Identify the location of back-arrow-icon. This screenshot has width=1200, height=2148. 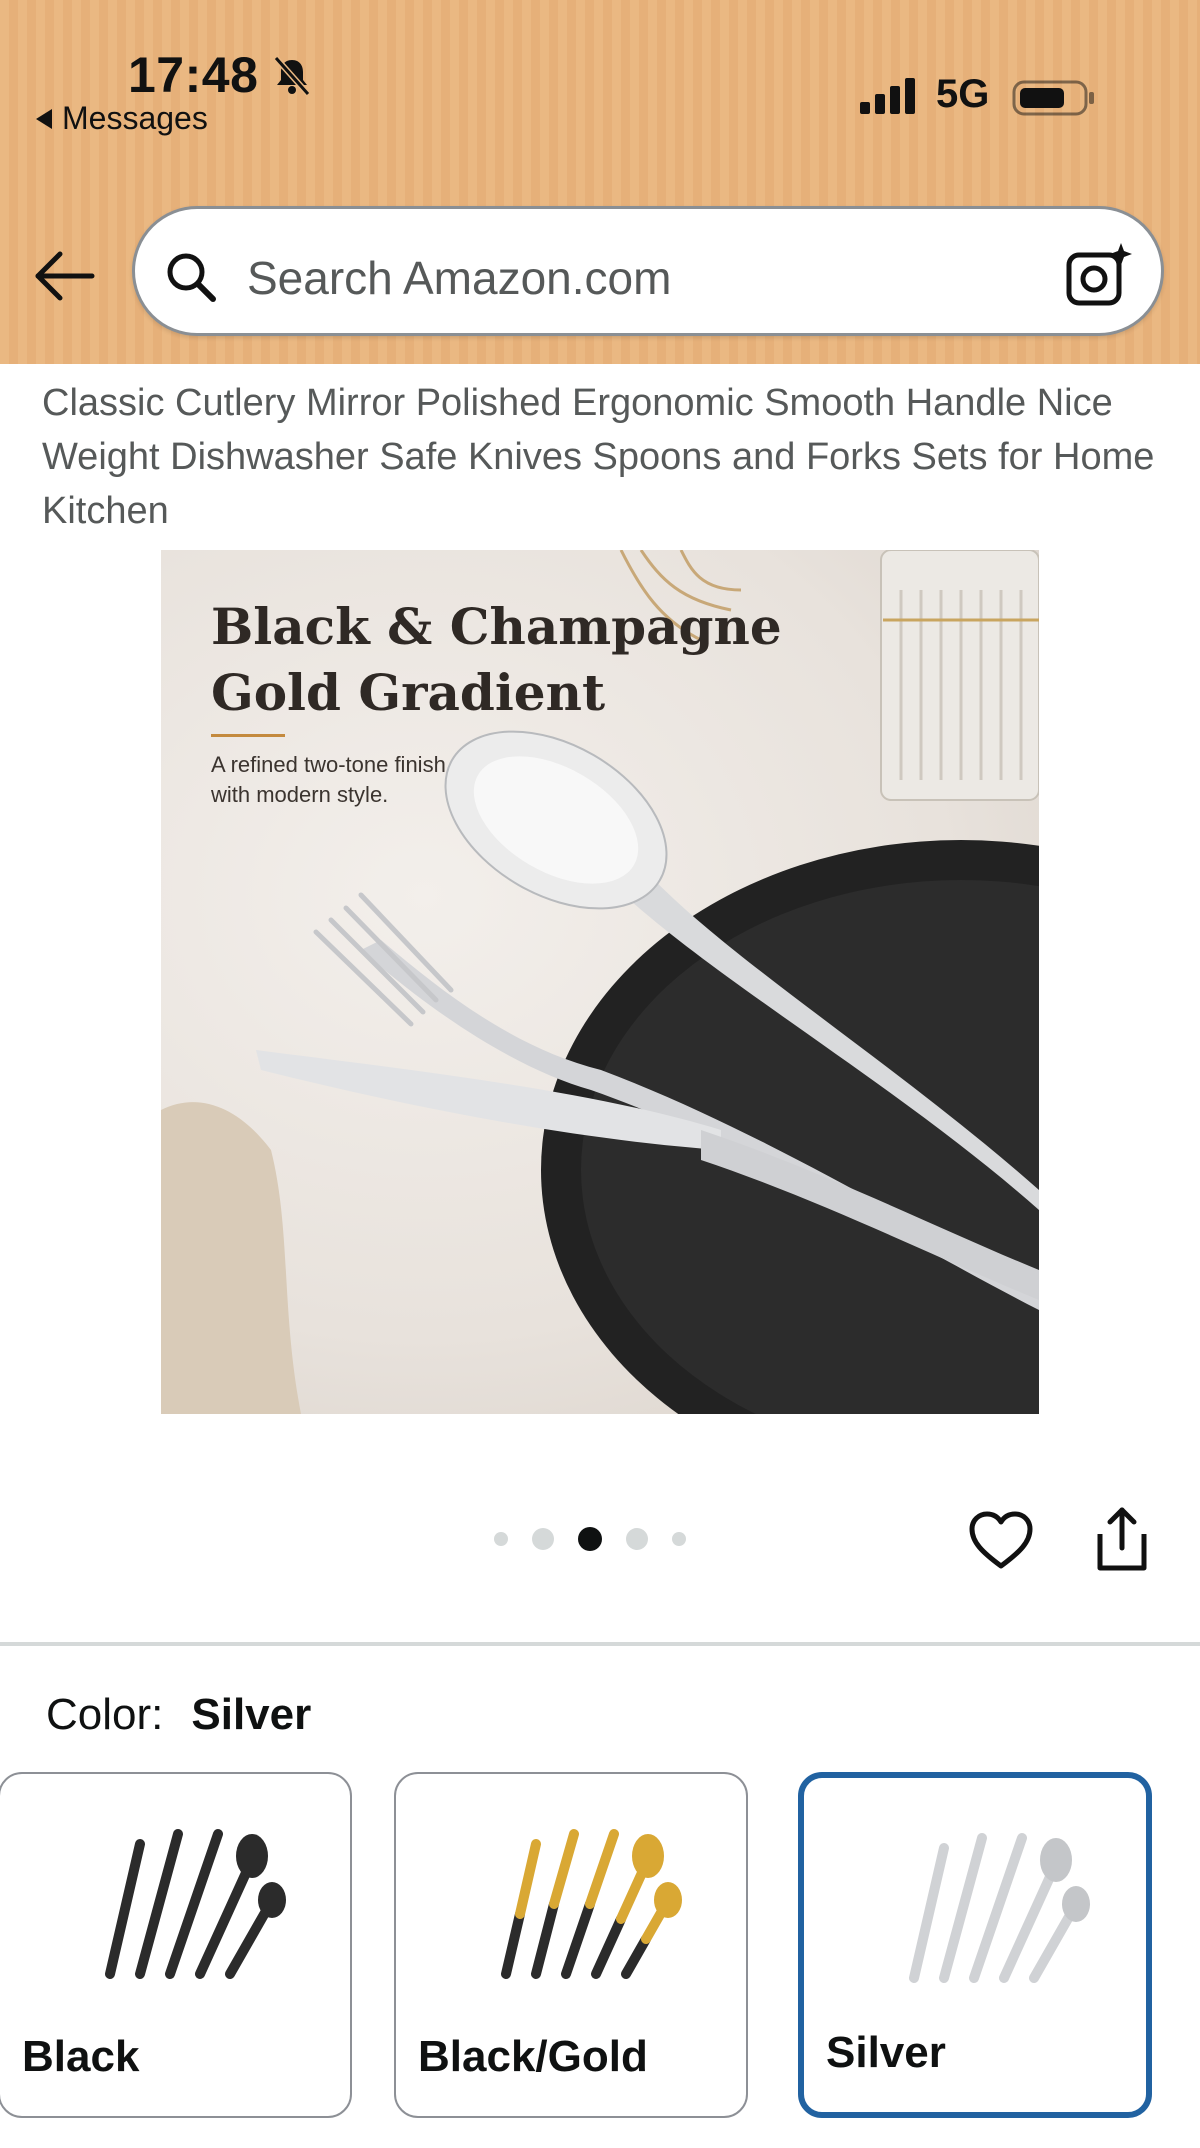
(64, 276).